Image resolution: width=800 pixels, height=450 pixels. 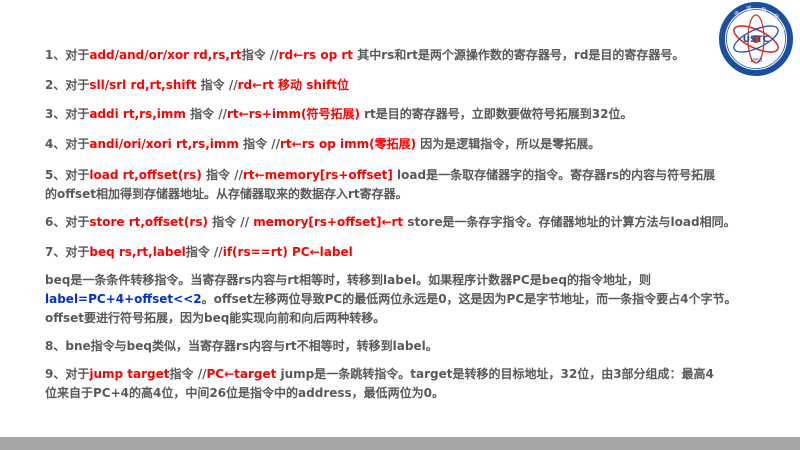 What do you see at coordinates (287, 251) in the screenshot?
I see `item-7-rtl: if(rs==rt) PC←label` at bounding box center [287, 251].